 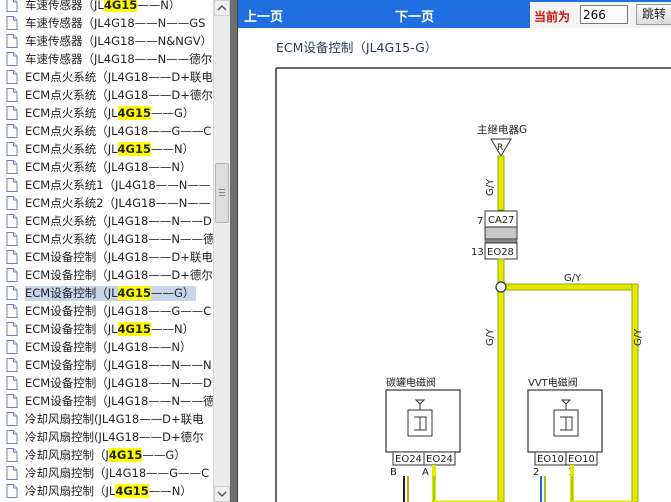 What do you see at coordinates (439, 459) in the screenshot?
I see `left-conn-b: EO24` at bounding box center [439, 459].